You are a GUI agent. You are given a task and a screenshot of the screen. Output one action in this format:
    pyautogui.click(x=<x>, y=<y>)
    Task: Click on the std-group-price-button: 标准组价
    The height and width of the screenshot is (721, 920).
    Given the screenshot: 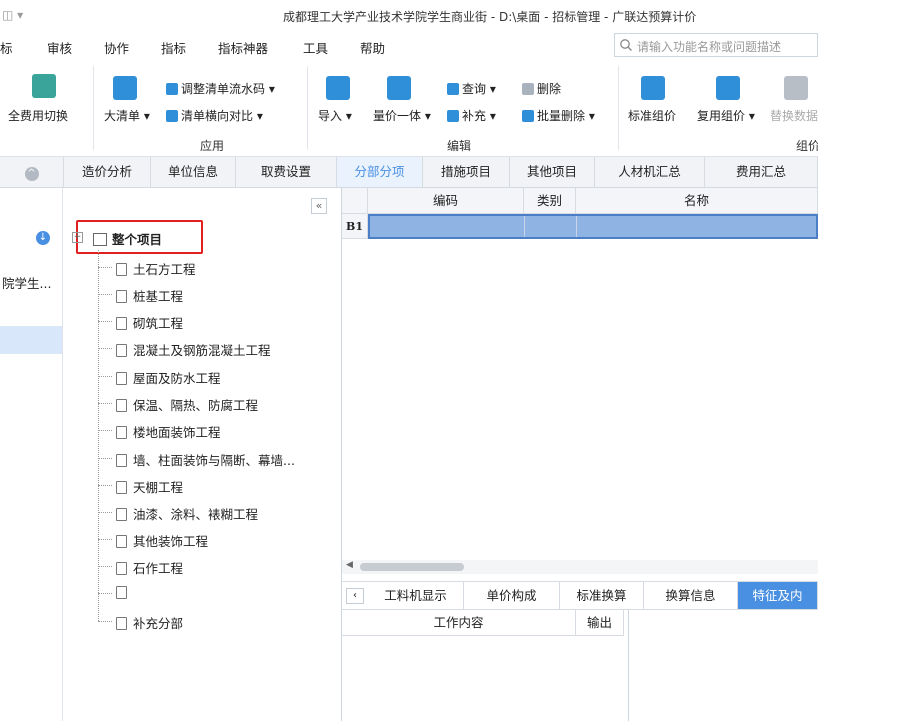 What is the action you would take?
    pyautogui.click(x=652, y=115)
    